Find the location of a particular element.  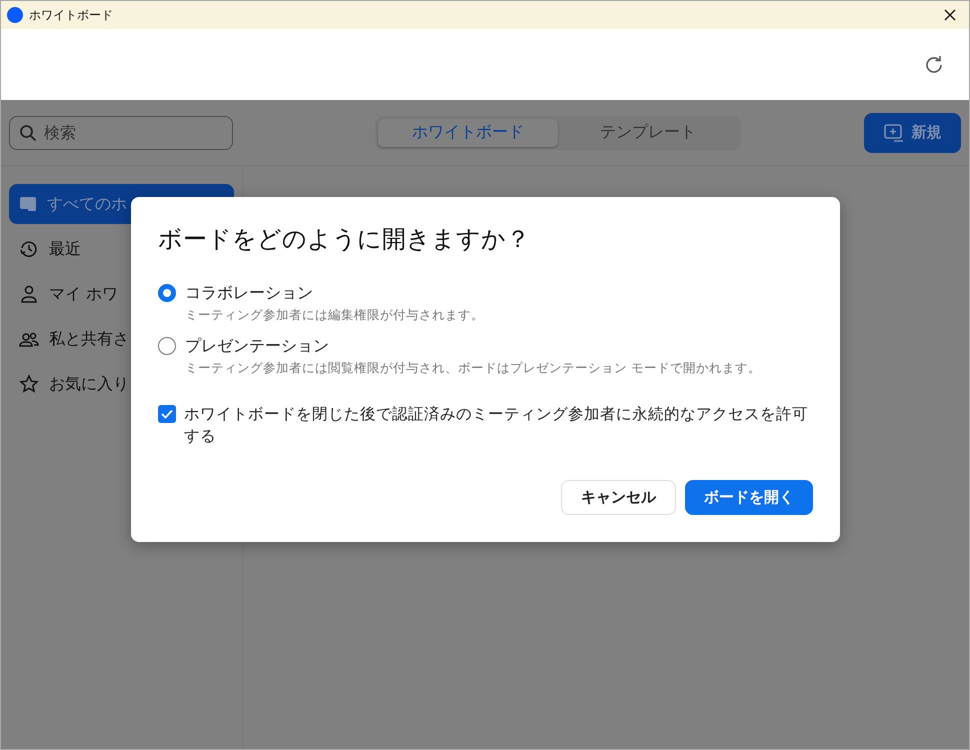

tab: テンプレート is located at coordinates (648, 132).